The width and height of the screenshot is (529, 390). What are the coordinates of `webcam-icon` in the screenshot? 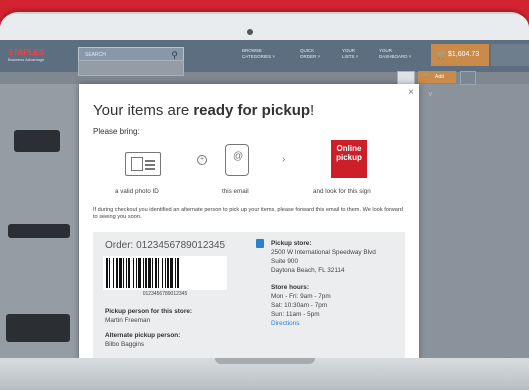 It's located at (250, 32).